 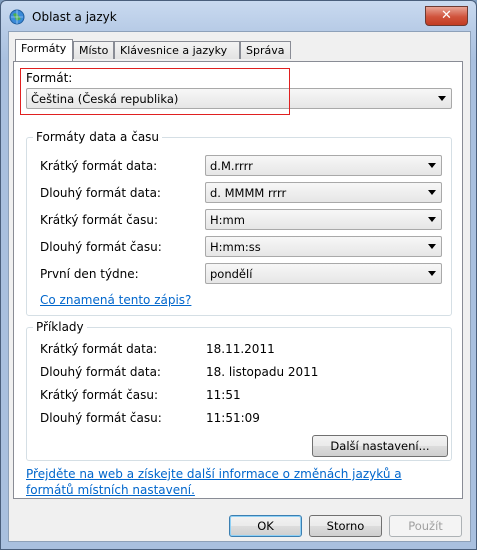 What do you see at coordinates (174, 50) in the screenshot?
I see `tab-label: Klávesnice a jazyky` at bounding box center [174, 50].